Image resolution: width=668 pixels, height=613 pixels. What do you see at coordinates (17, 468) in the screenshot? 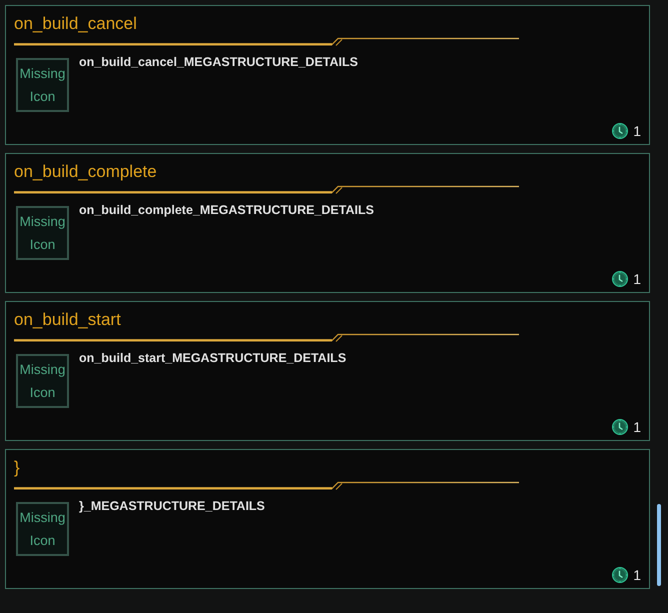
I see `event-title: }` at bounding box center [17, 468].